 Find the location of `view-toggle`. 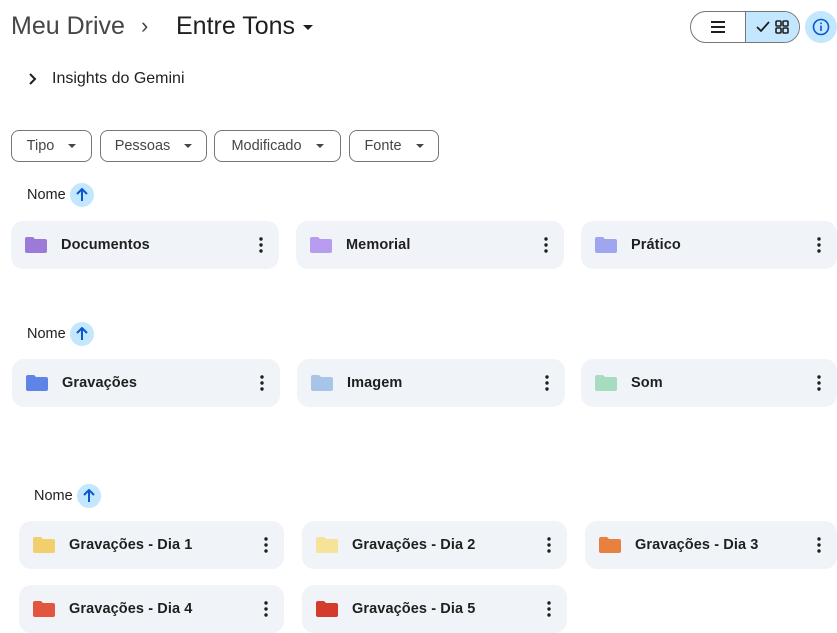

view-toggle is located at coordinates (745, 27).